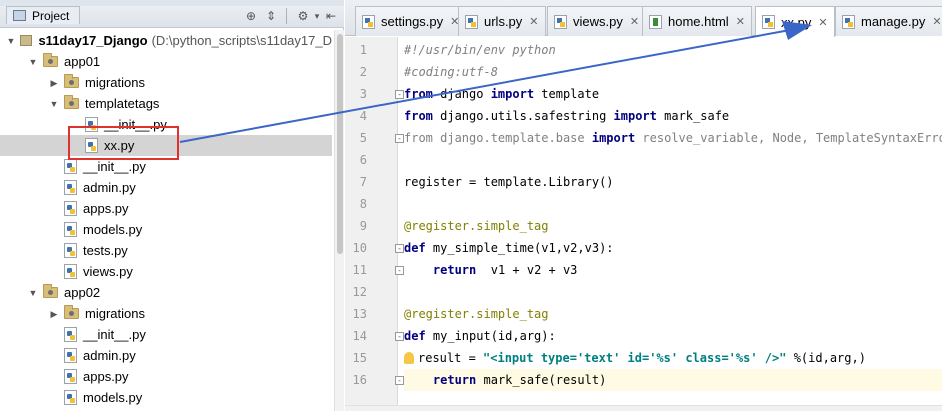 The width and height of the screenshot is (942, 411). I want to click on code-token: template, so click(567, 94).